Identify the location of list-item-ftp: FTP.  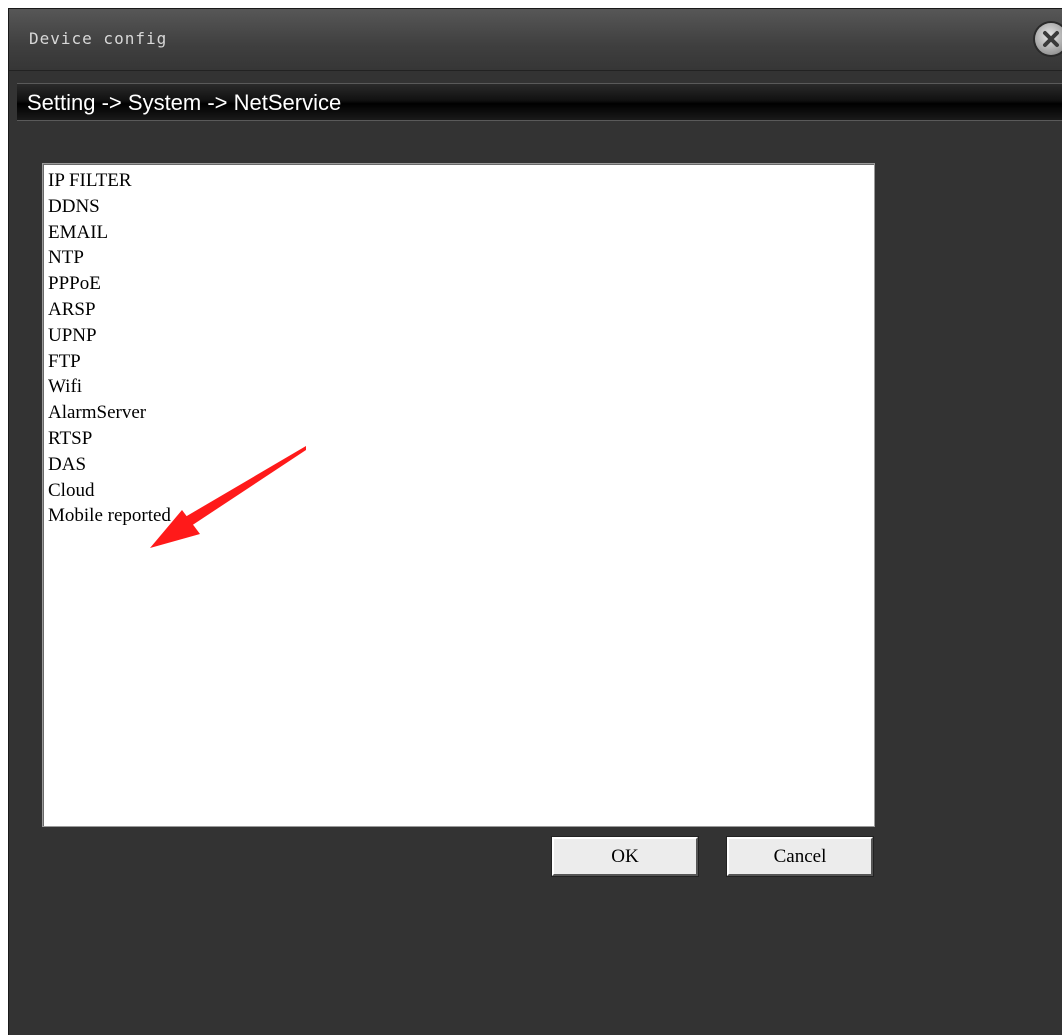
(458, 362).